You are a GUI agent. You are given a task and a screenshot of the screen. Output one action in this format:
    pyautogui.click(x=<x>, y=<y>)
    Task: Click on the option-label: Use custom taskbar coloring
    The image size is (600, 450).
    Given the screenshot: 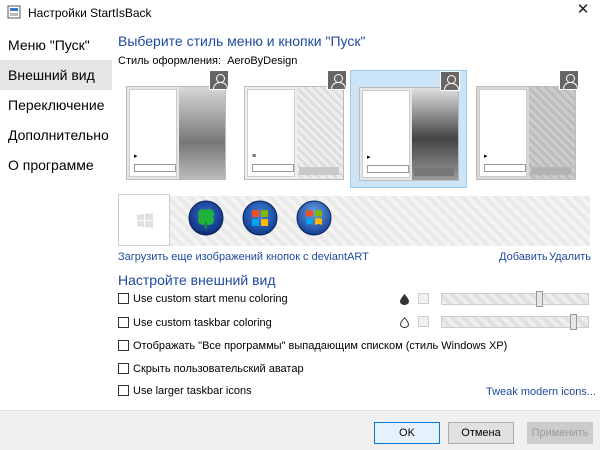 What is the action you would take?
    pyautogui.click(x=202, y=323)
    